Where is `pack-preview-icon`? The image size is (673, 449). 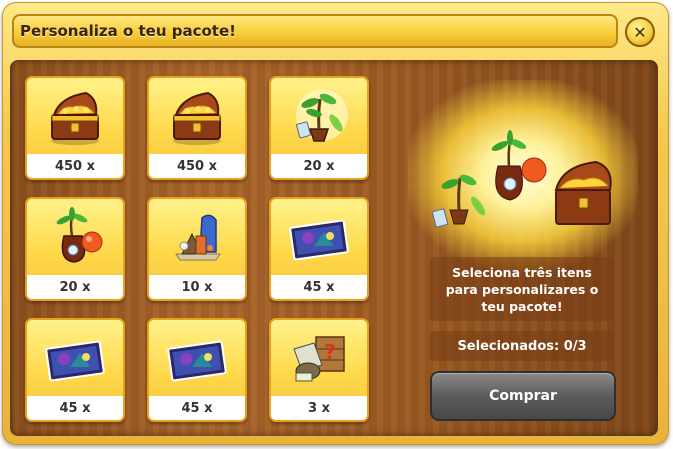
pack-preview-icon is located at coordinates (521, 179).